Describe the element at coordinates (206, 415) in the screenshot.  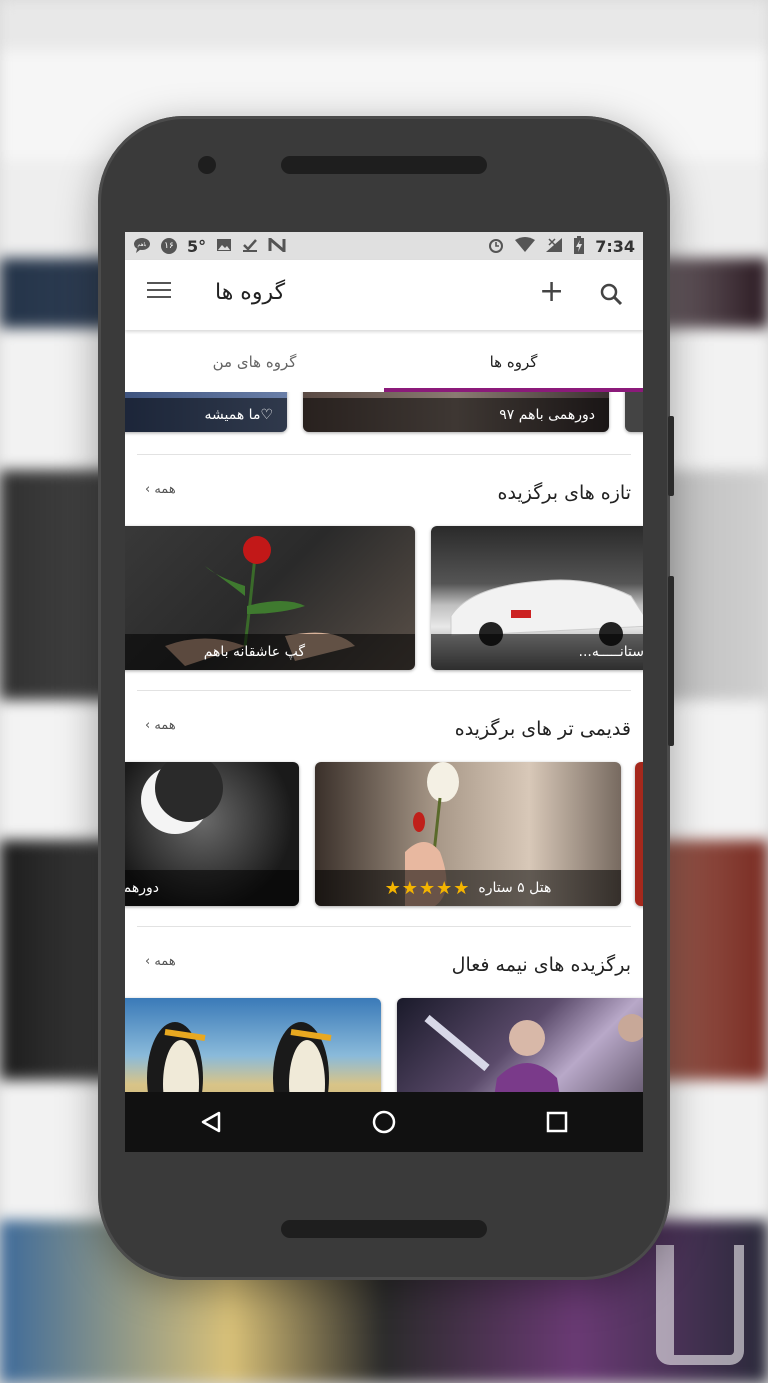
I see `group-card-caption: ♡ما همیشه` at that location.